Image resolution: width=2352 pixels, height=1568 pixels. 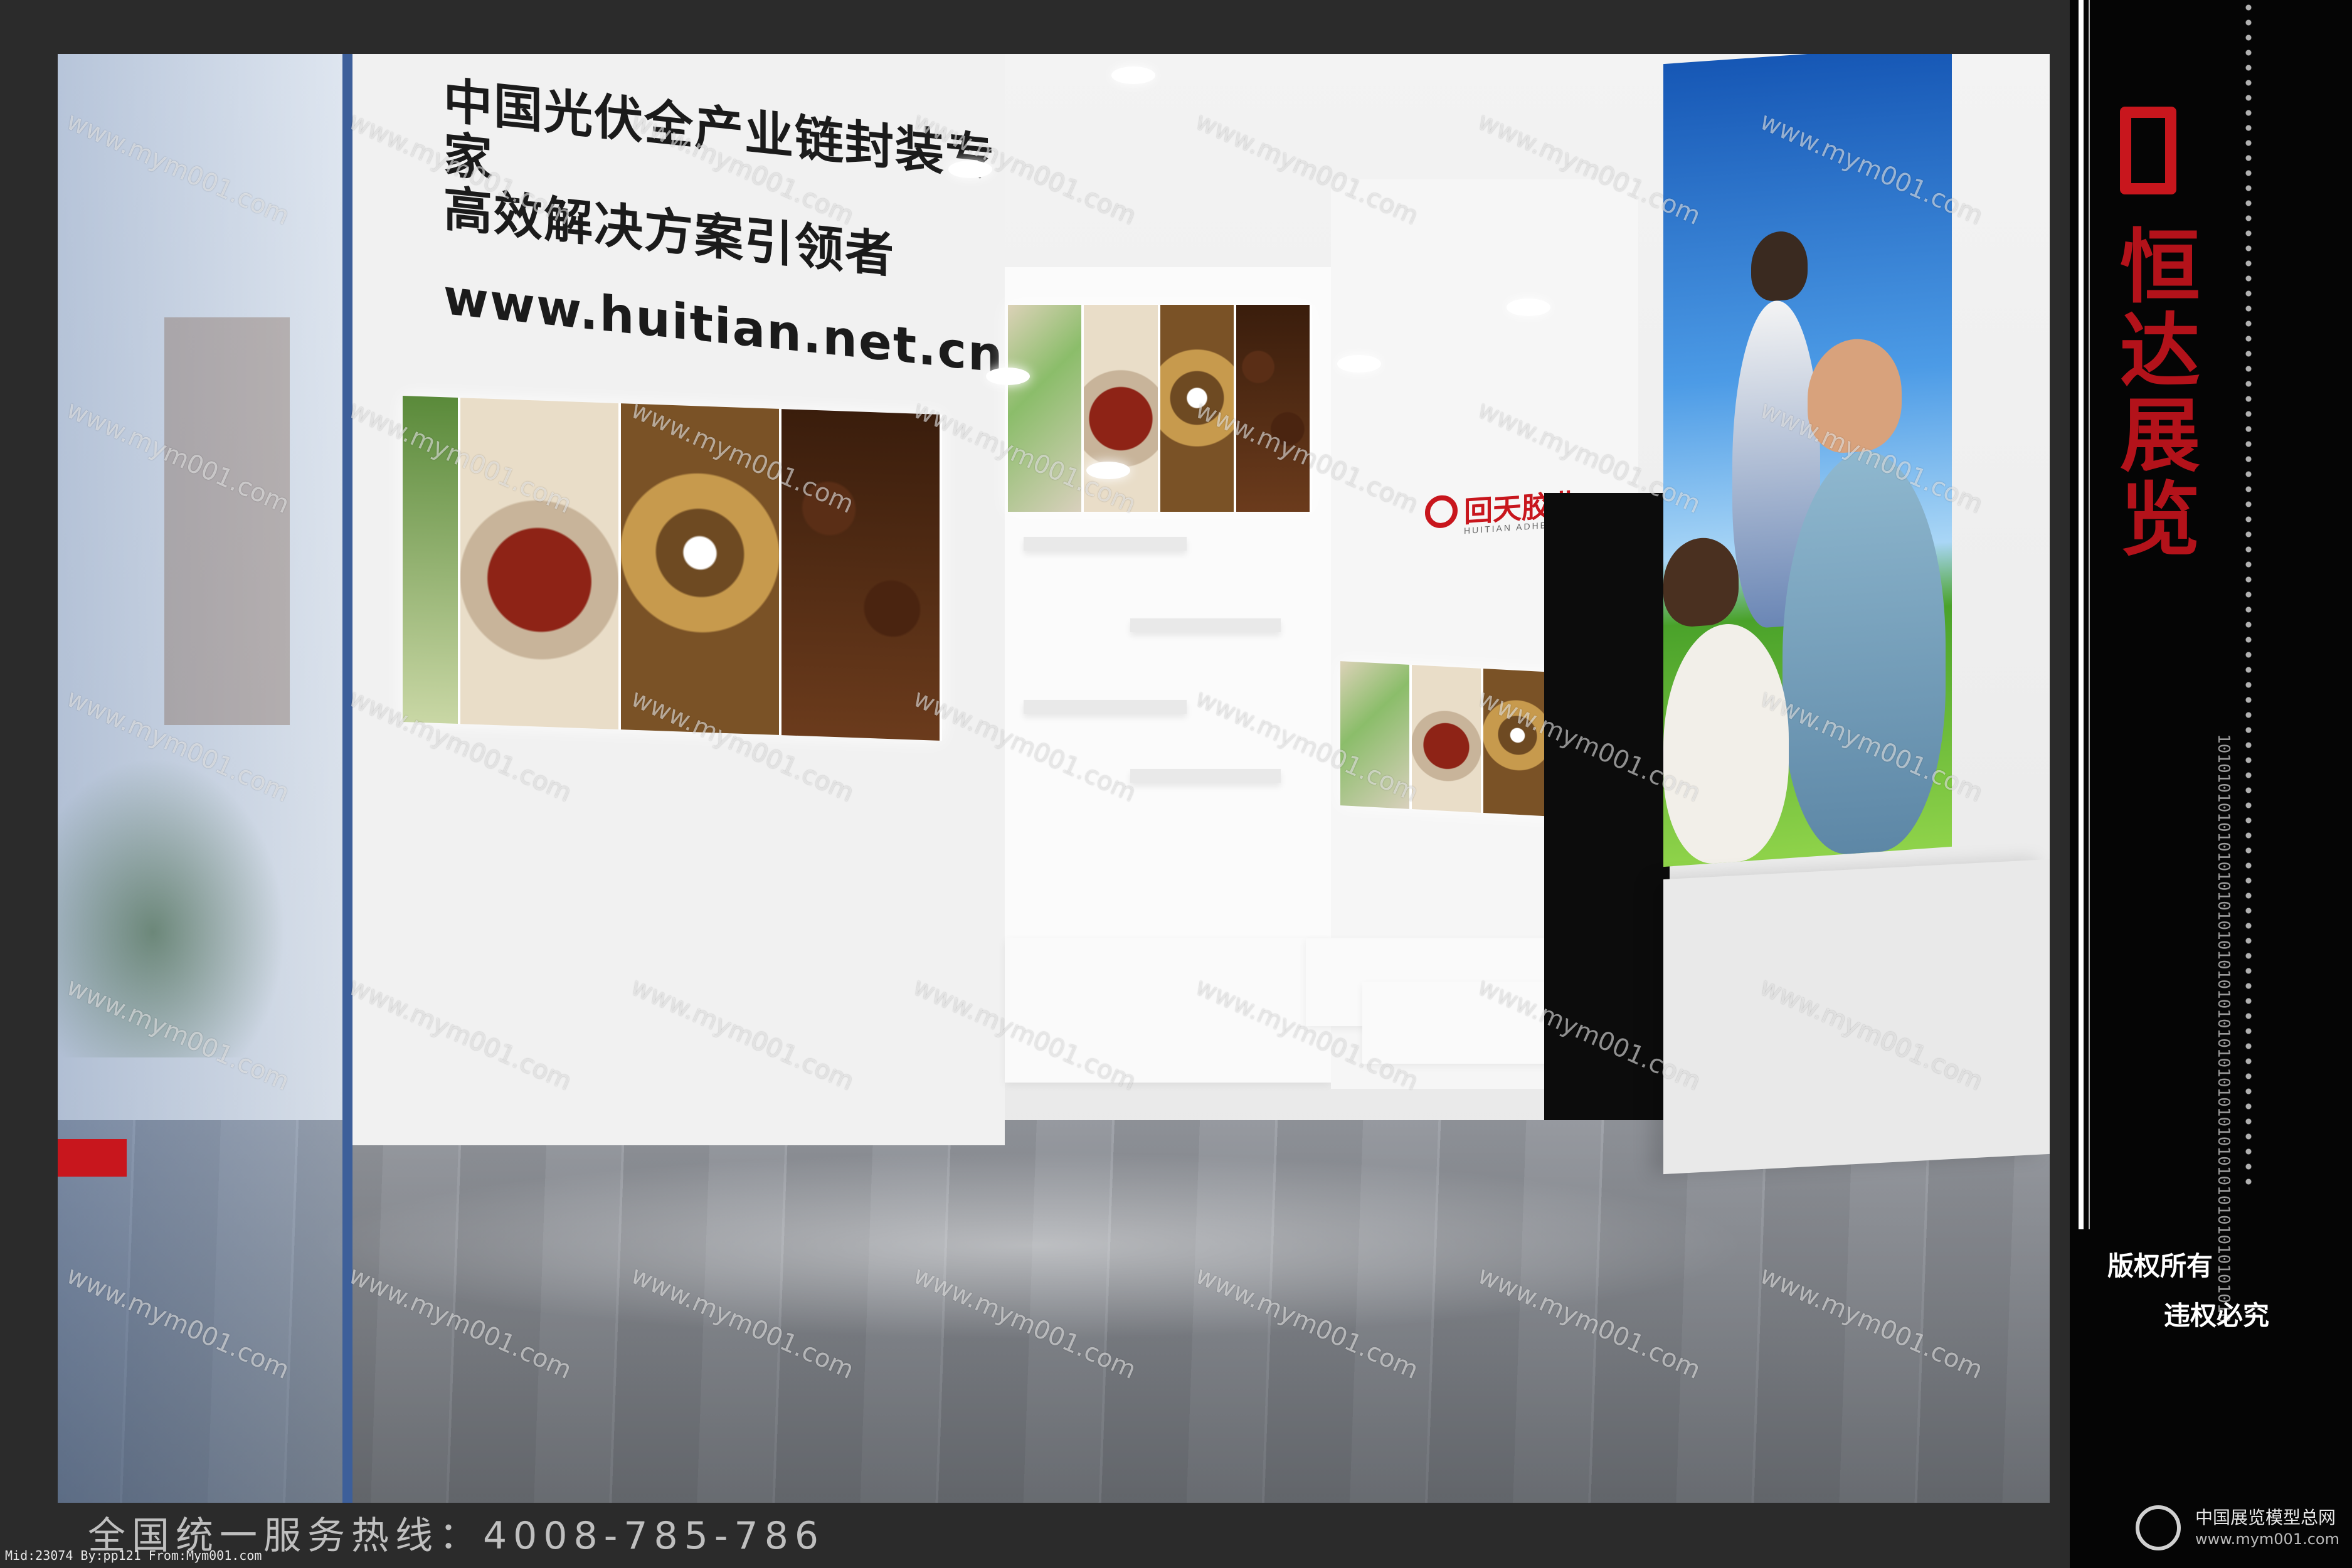 What do you see at coordinates (1726, 743) in the screenshot?
I see `woman-figure` at bounding box center [1726, 743].